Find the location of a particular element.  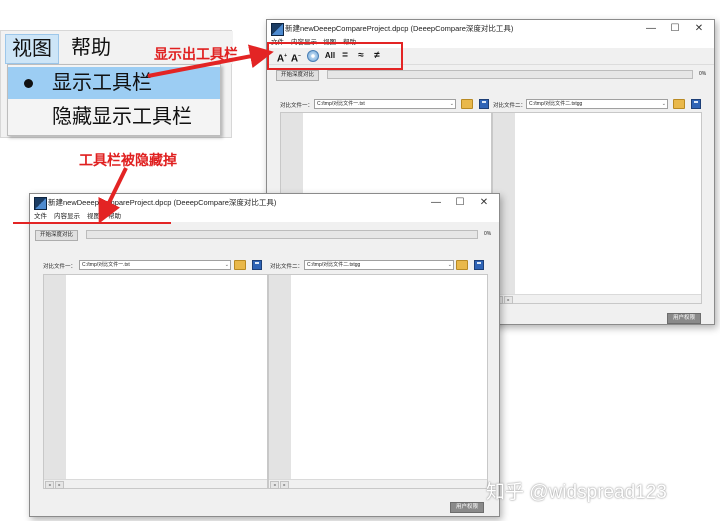

arrow-to-toolbar is located at coordinates (210, 61).